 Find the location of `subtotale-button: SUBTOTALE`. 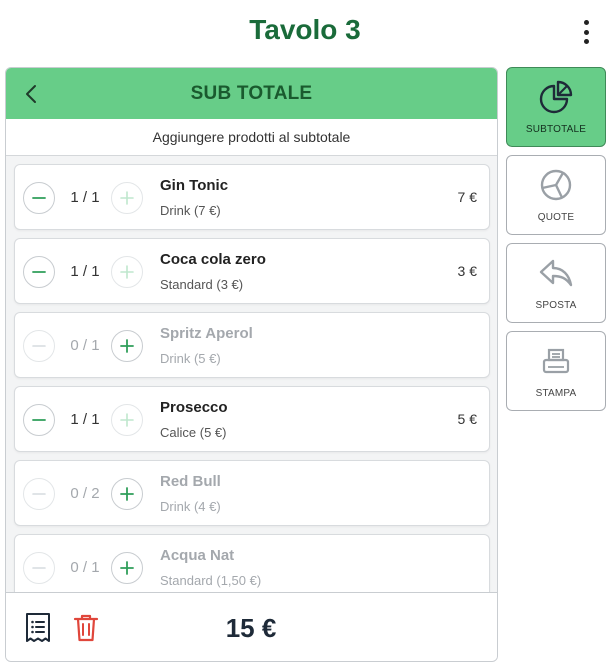

subtotale-button: SUBTOTALE is located at coordinates (556, 107).